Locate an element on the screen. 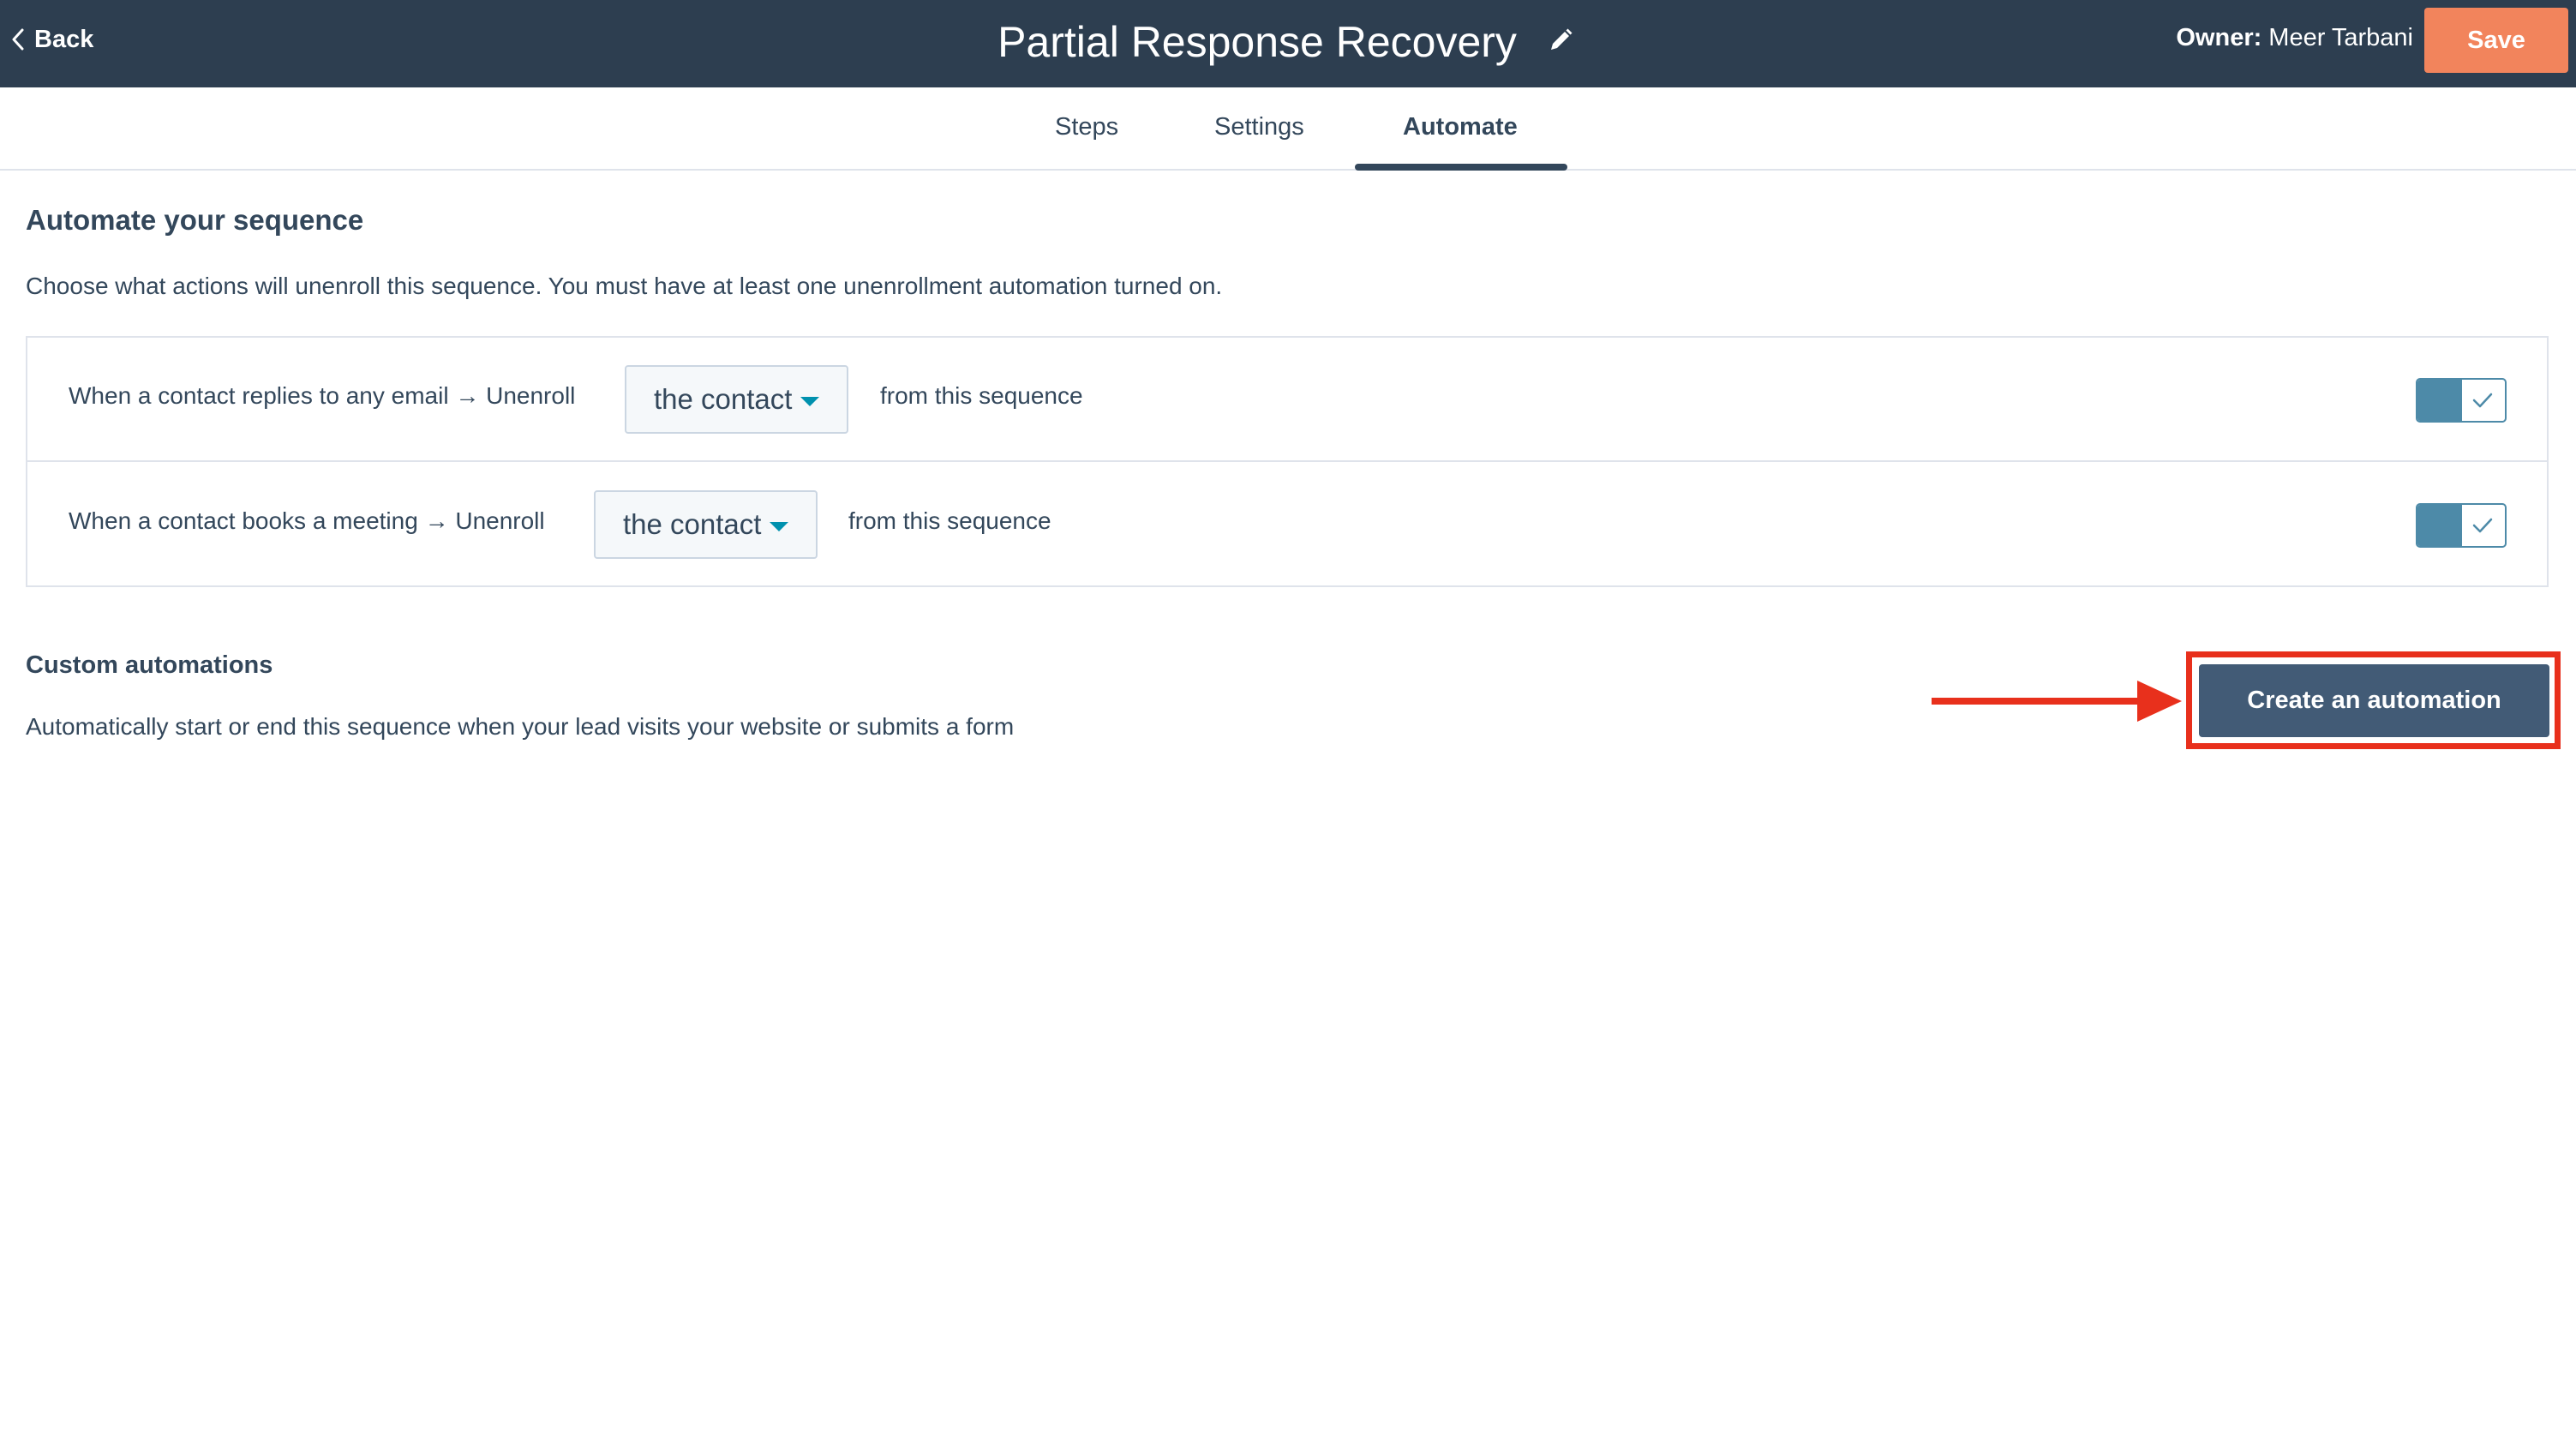 The height and width of the screenshot is (1452, 2576). owner-info: Owner: Meer Tarbani is located at coordinates (2294, 38).